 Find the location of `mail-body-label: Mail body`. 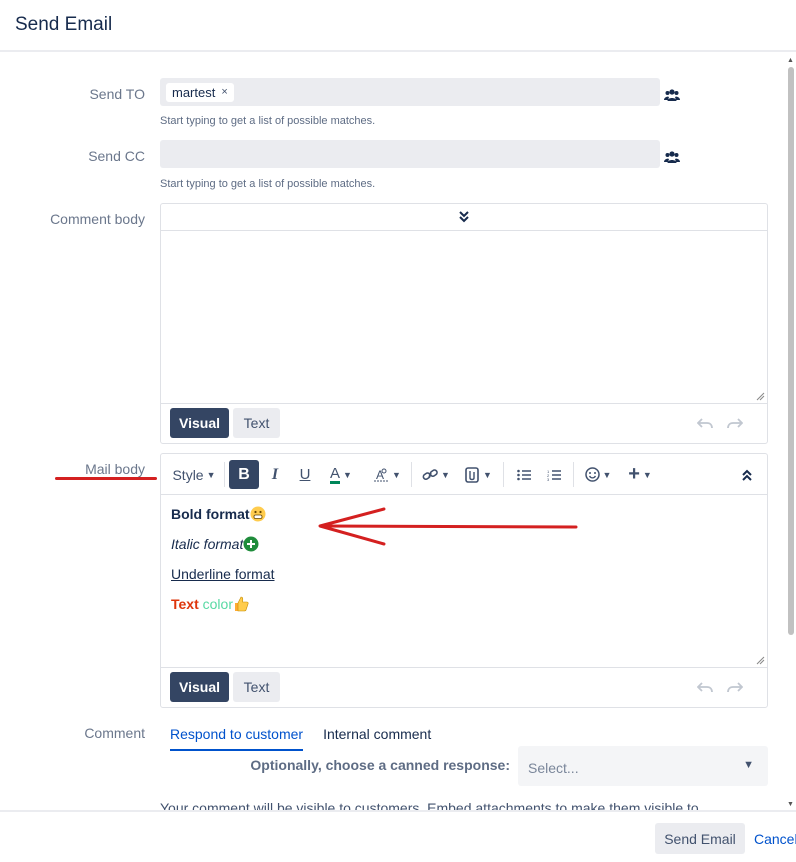

mail-body-label: Mail body is located at coordinates (115, 469).